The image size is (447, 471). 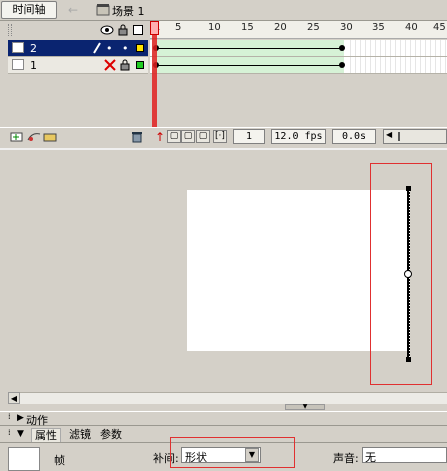 I want to click on outline-icon, so click(x=138, y=30).